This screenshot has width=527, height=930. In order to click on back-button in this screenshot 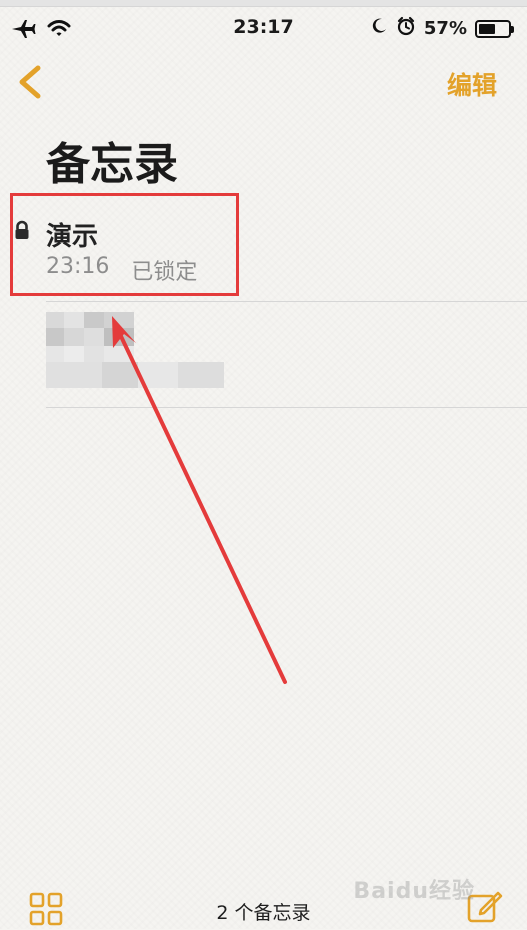, I will do `click(30, 82)`.